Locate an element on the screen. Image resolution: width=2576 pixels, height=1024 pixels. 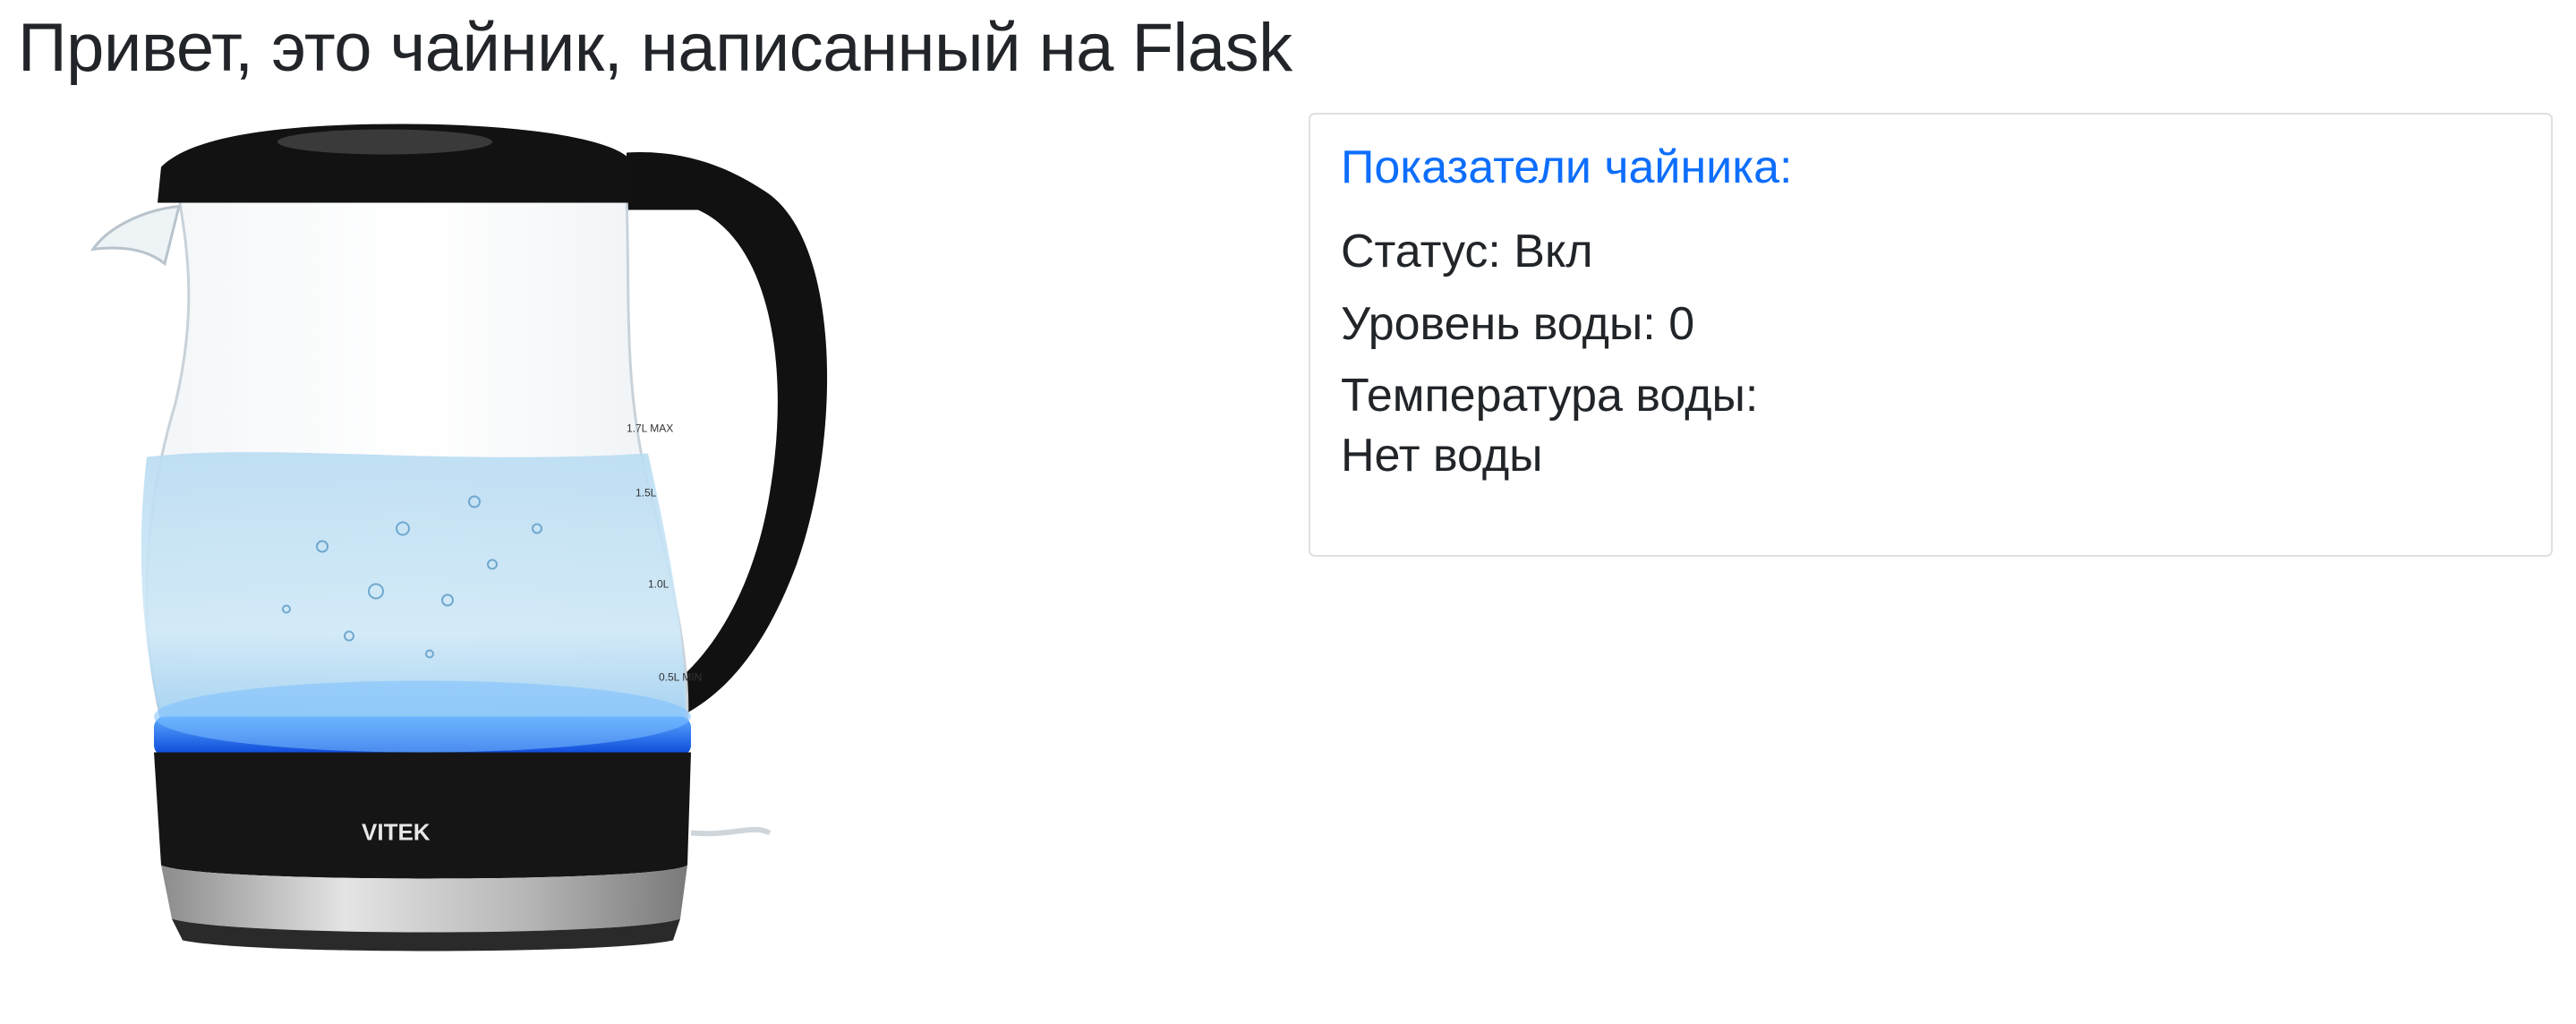
water-level-label: Уровень воды: is located at coordinates (1498, 323).